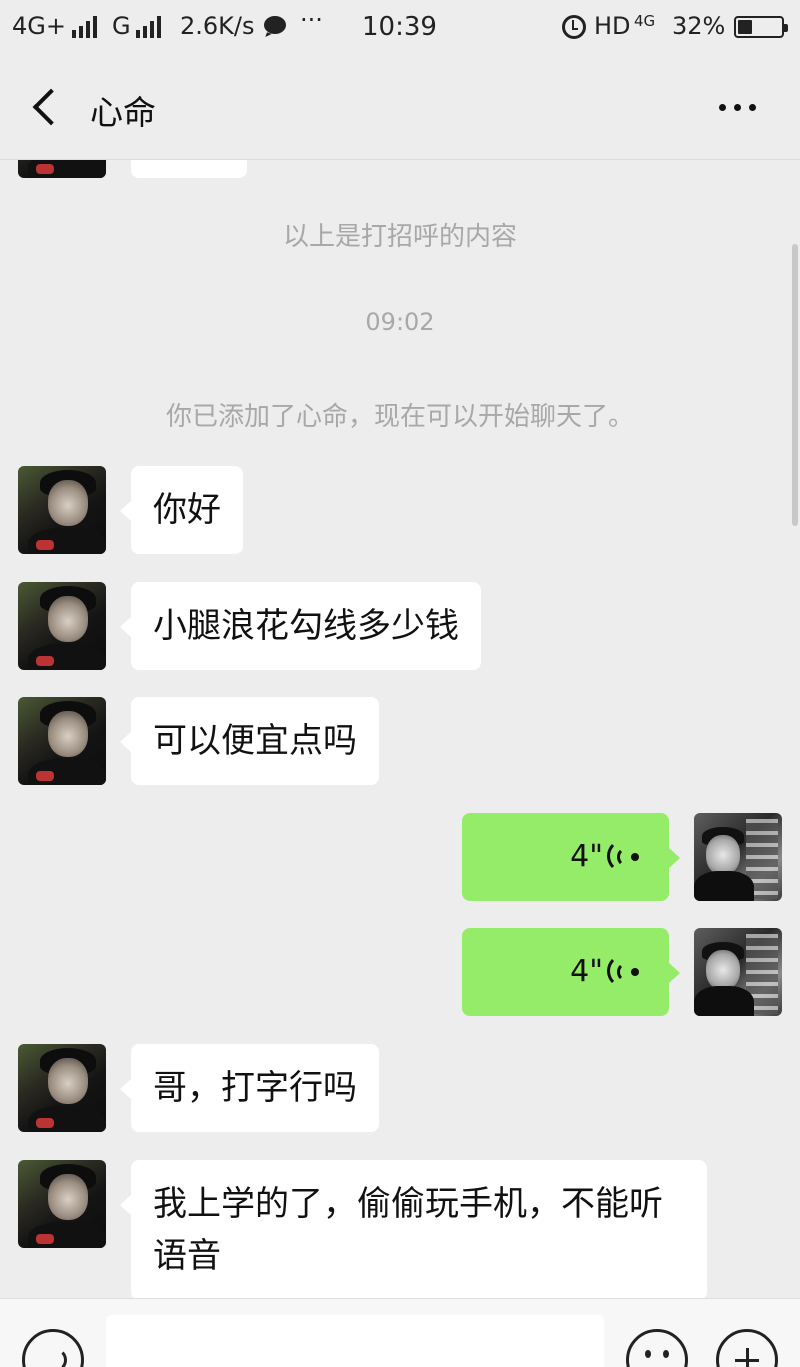 The image size is (800, 1367). Describe the element at coordinates (413, 1229) in the screenshot. I see `message-bubble: 我上学的了，偷偷玩手机，不能听语音` at that location.